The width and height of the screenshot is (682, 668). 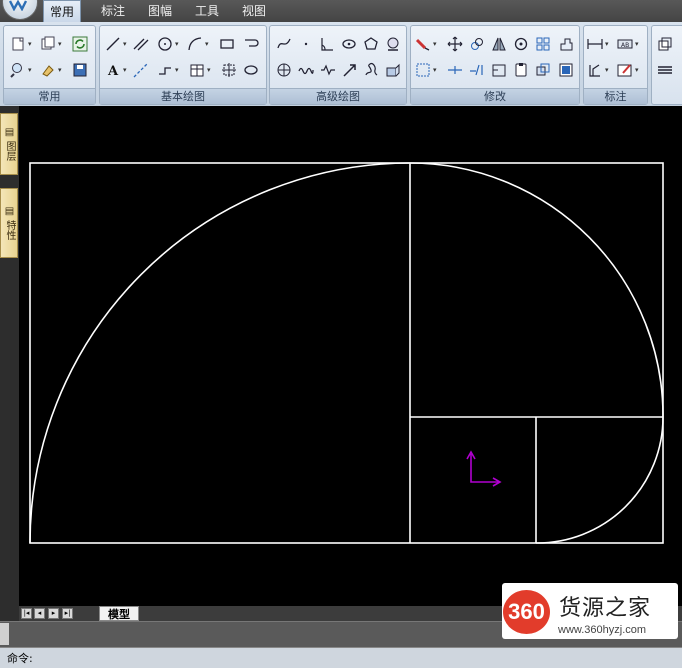 I want to click on trim-icon, so click(x=455, y=70).